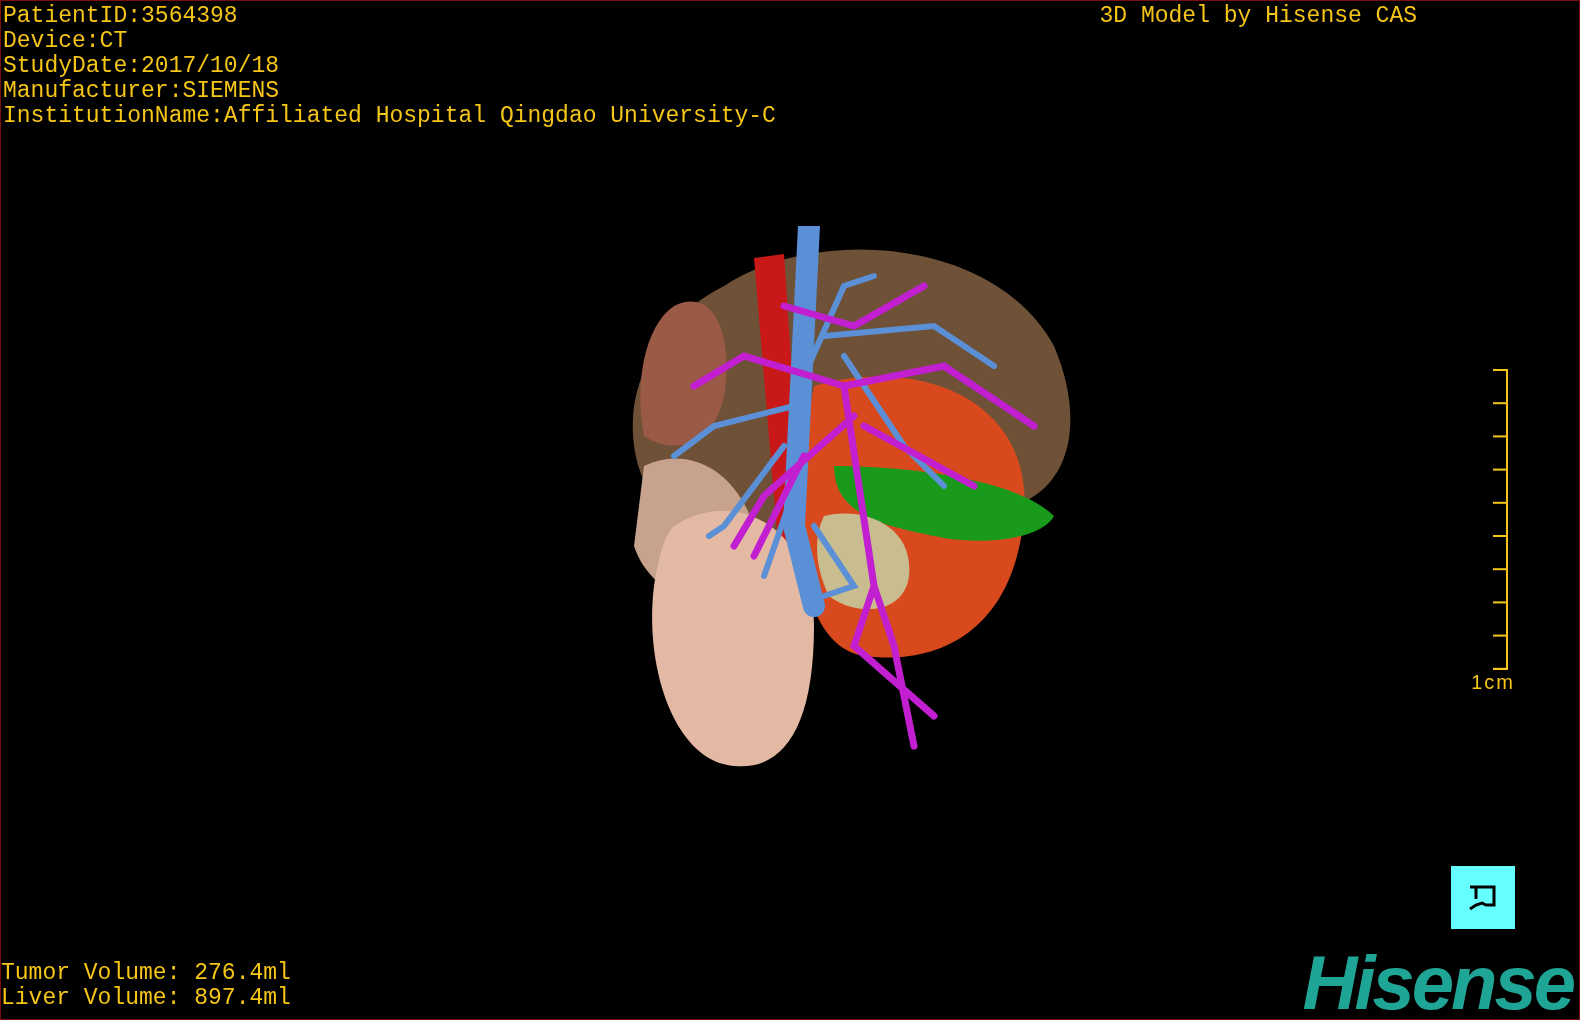 This screenshot has width=1580, height=1020. What do you see at coordinates (146, 973) in the screenshot?
I see `volume-reading: Tumor Volume: 276.4ml` at bounding box center [146, 973].